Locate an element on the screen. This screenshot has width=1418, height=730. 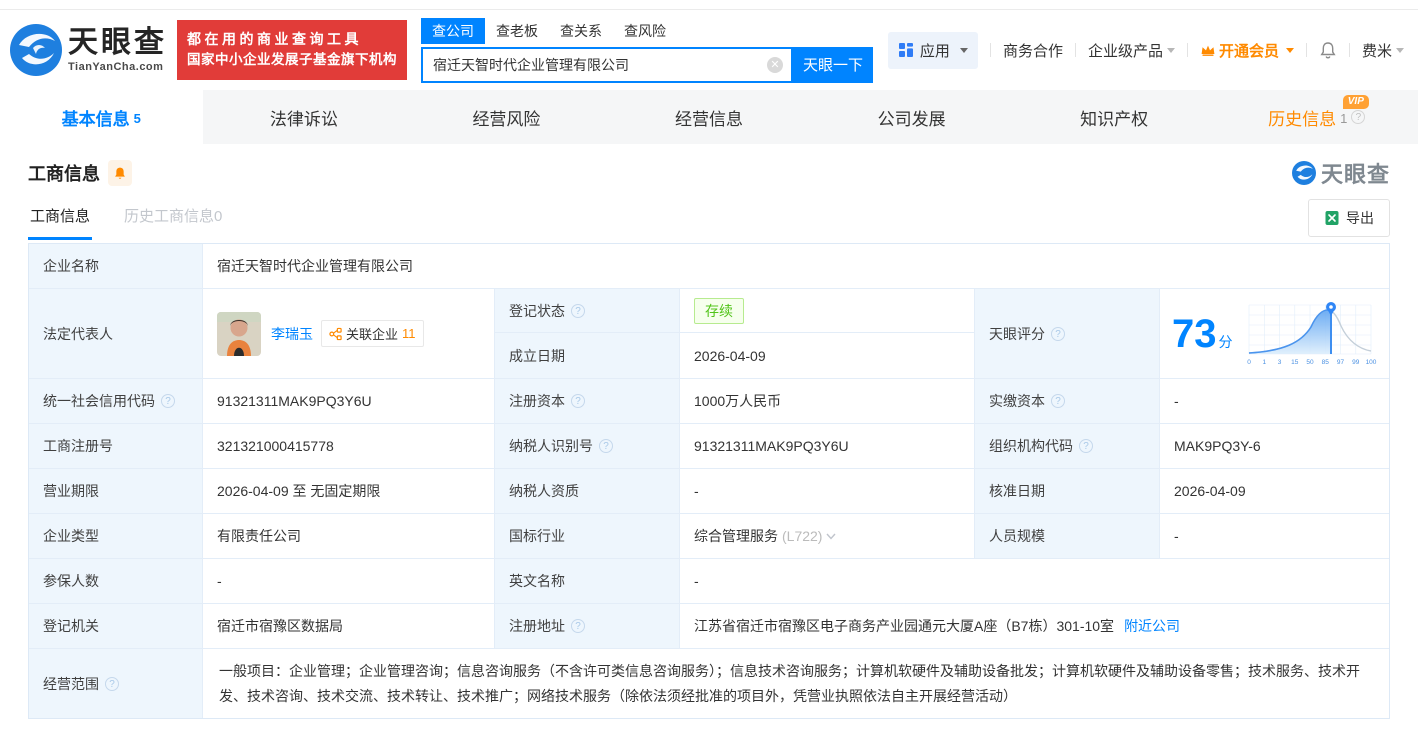
search-tab-boss: 查老板 is located at coordinates (517, 31).